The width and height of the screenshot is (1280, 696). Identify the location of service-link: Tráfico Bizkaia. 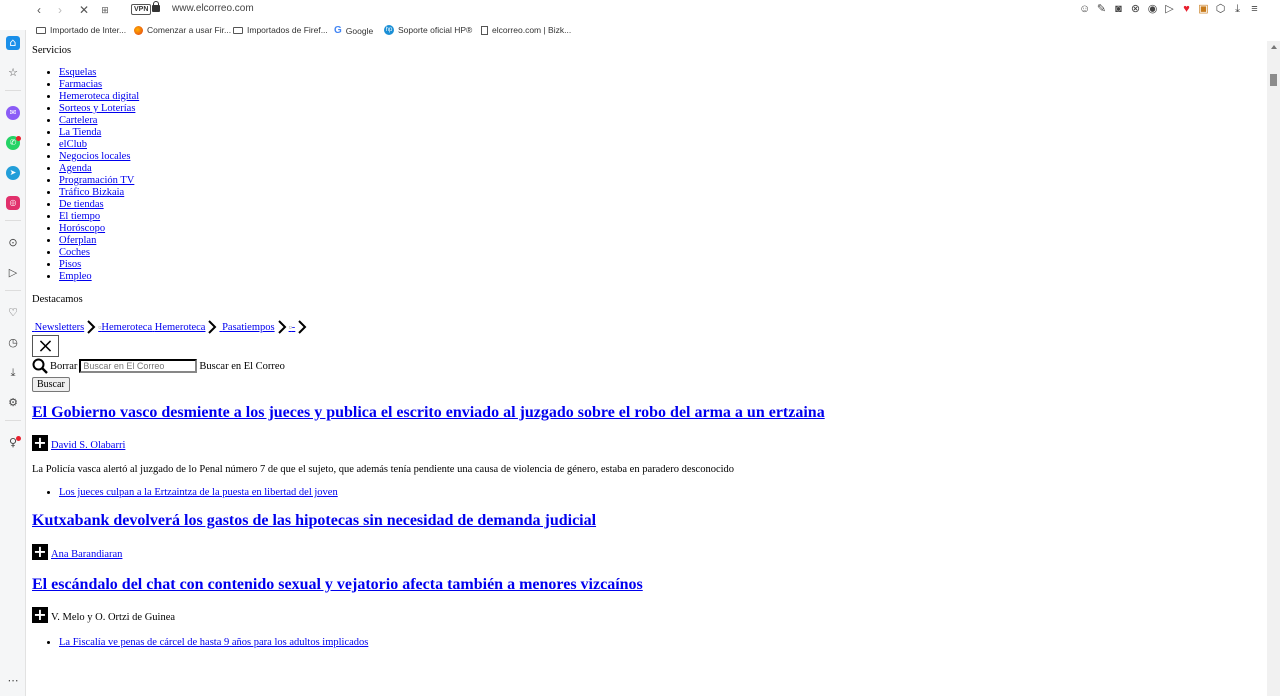
(91, 192).